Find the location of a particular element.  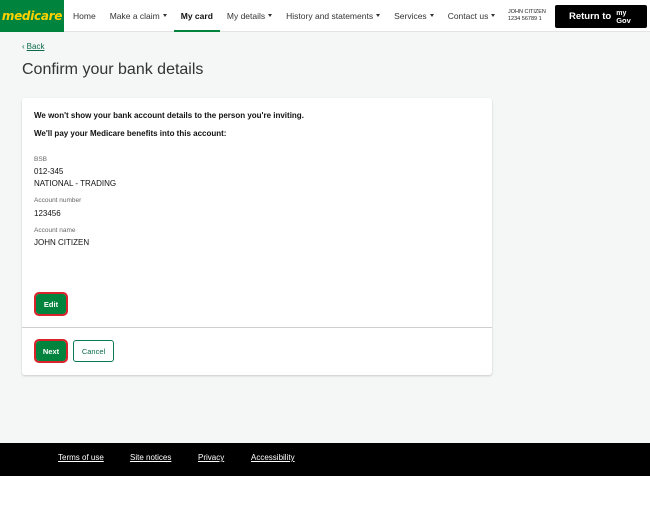

mygov-logo-gov: Gov is located at coordinates (623, 20).